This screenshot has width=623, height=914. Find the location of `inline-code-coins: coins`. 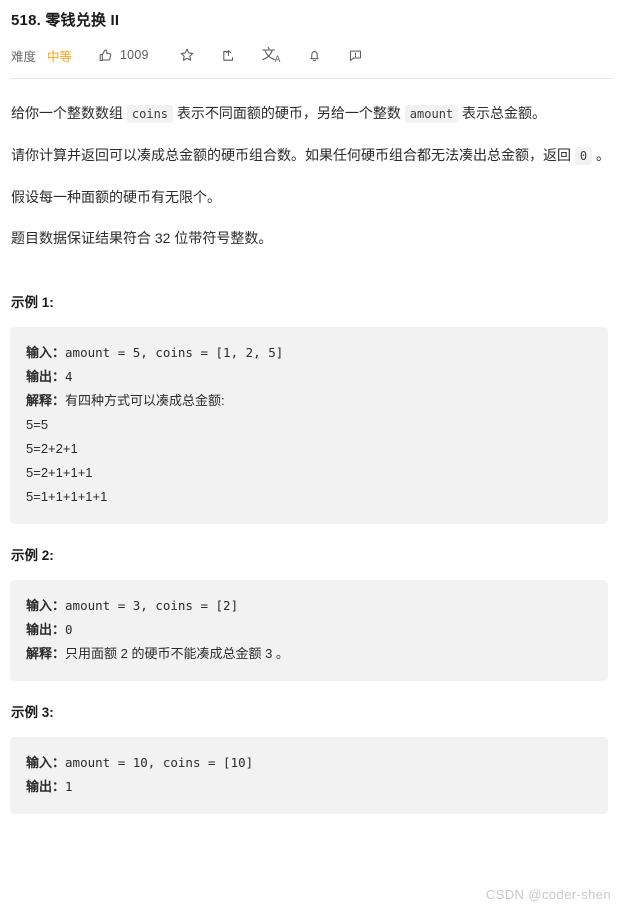

inline-code-coins: coins is located at coordinates (150, 114).